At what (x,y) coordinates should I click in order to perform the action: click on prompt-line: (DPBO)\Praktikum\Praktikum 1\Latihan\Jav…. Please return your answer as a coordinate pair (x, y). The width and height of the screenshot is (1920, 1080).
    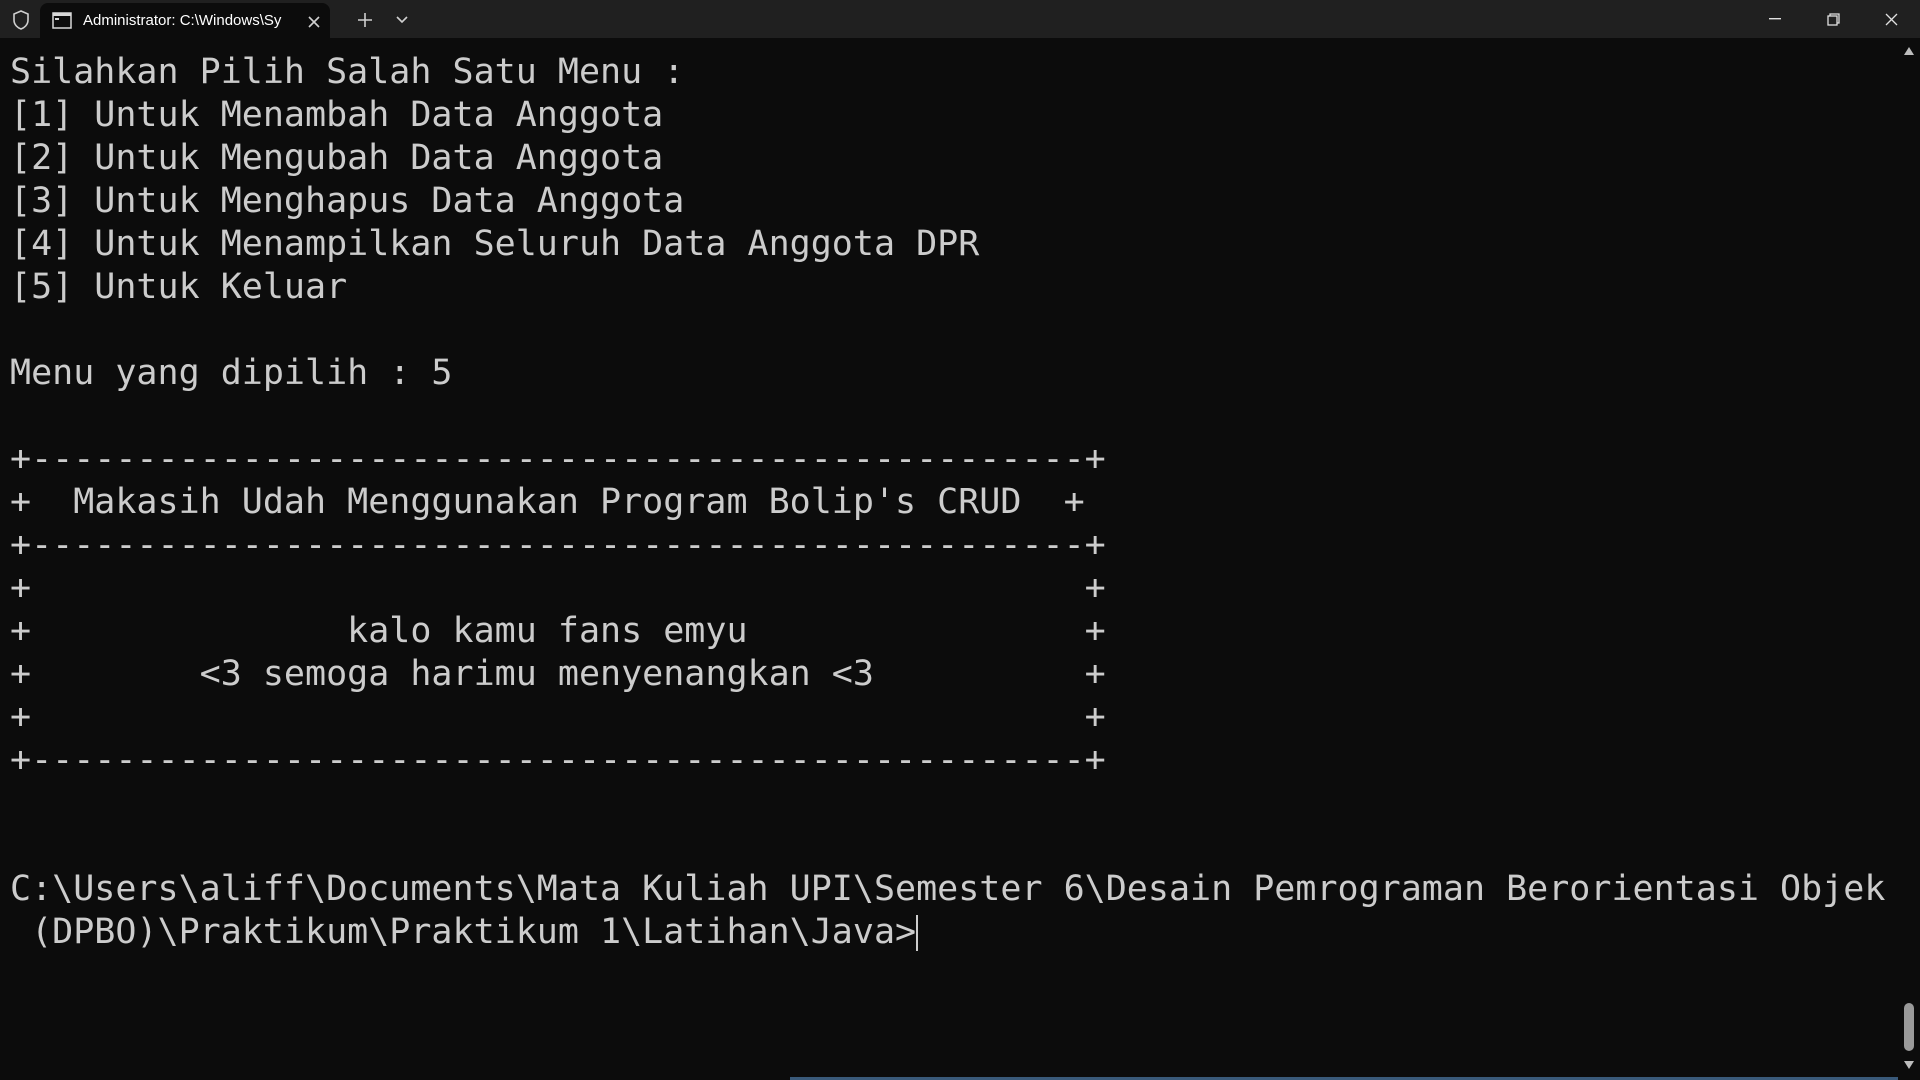
    Looking at the image, I should click on (947, 932).